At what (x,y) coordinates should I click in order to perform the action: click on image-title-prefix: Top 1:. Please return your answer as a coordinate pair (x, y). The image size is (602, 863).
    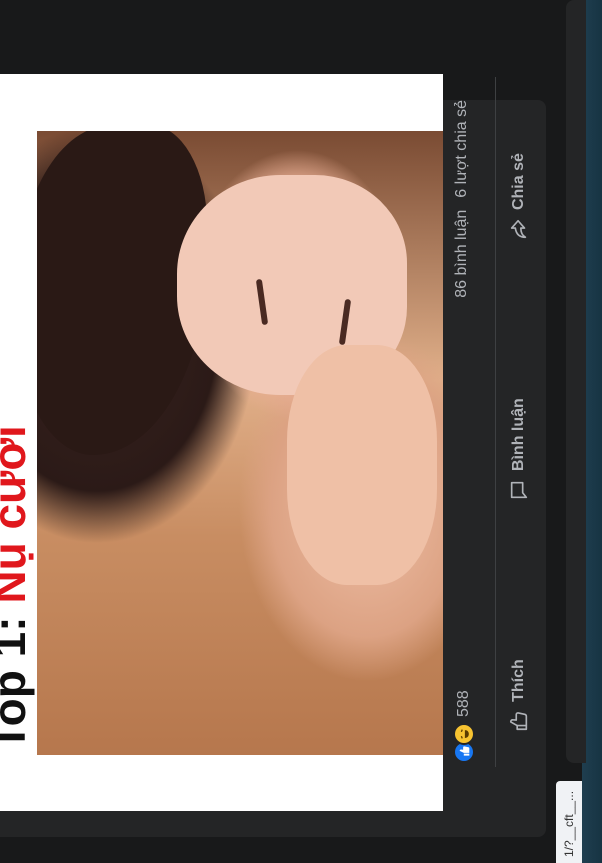
    Looking at the image, I should click on (17, 683).